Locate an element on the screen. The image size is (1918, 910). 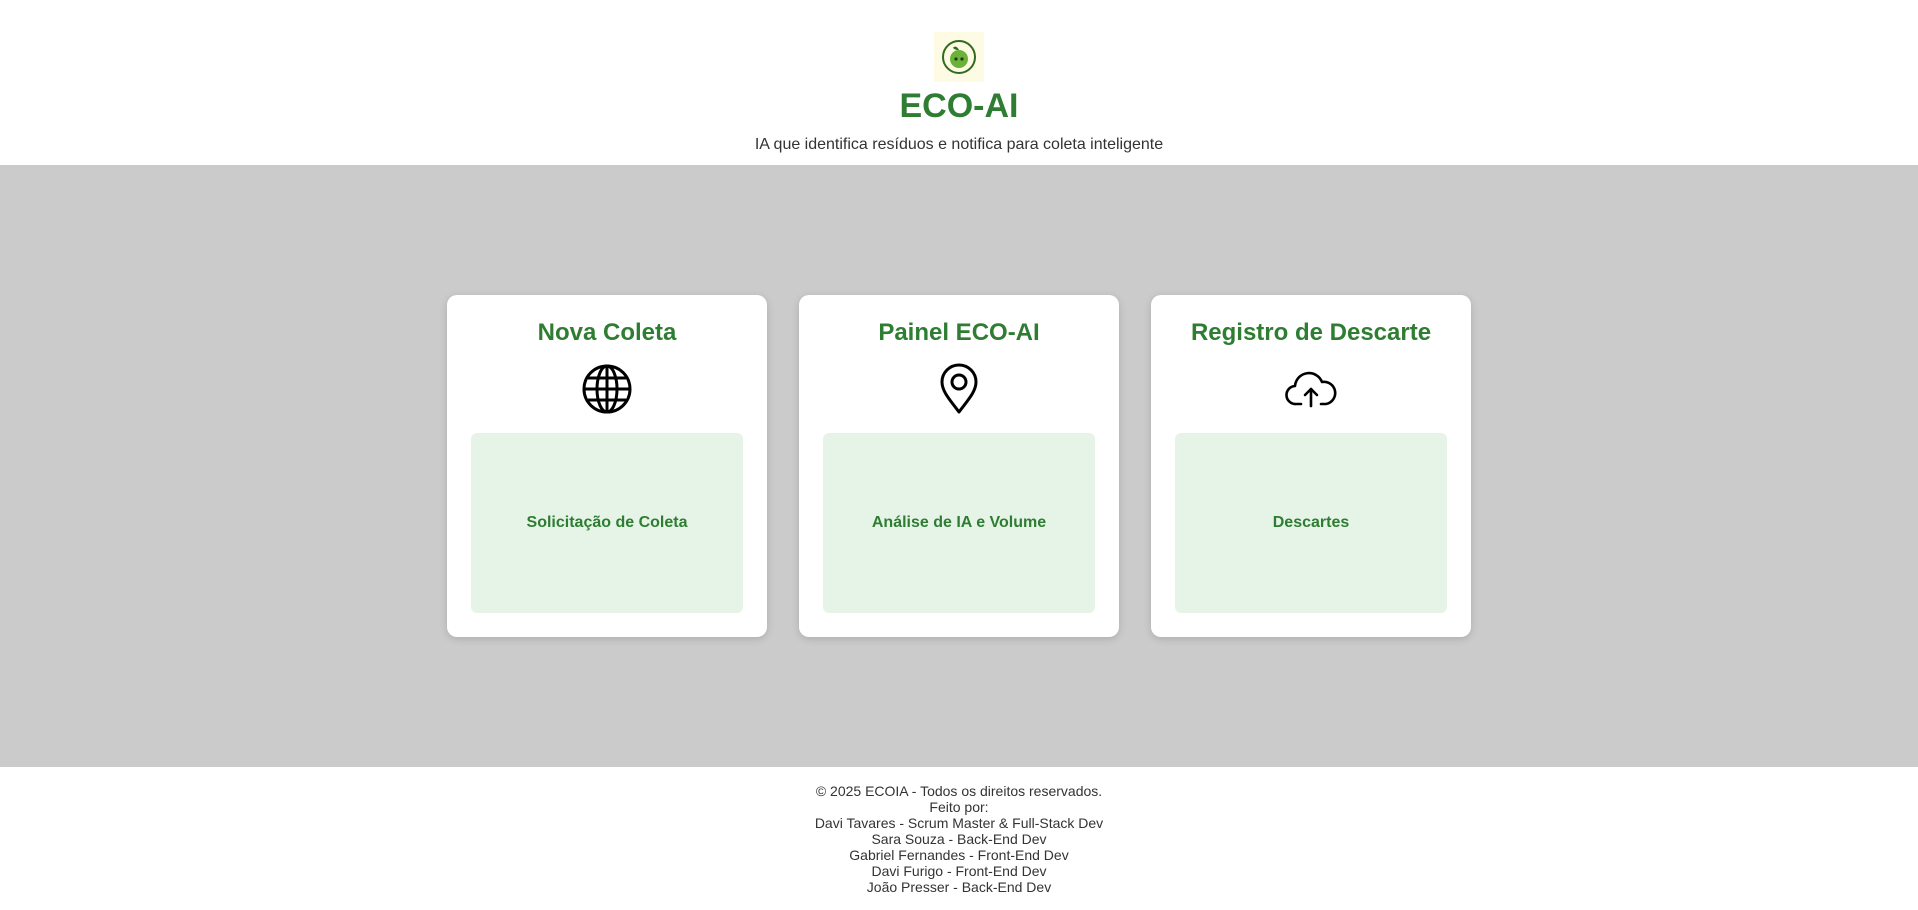
credit-line: Sara Souza - Back-End Dev is located at coordinates (959, 839).